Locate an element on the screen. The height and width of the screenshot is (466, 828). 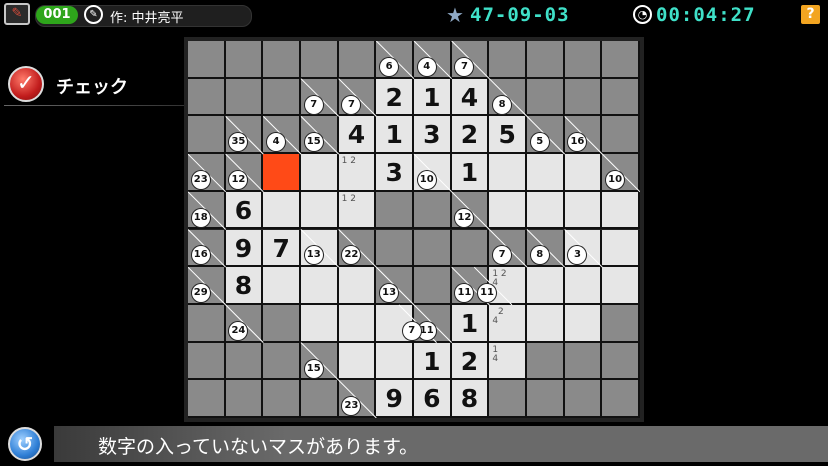
puzzle-id: 47-09-03 is located at coordinates (520, 15).